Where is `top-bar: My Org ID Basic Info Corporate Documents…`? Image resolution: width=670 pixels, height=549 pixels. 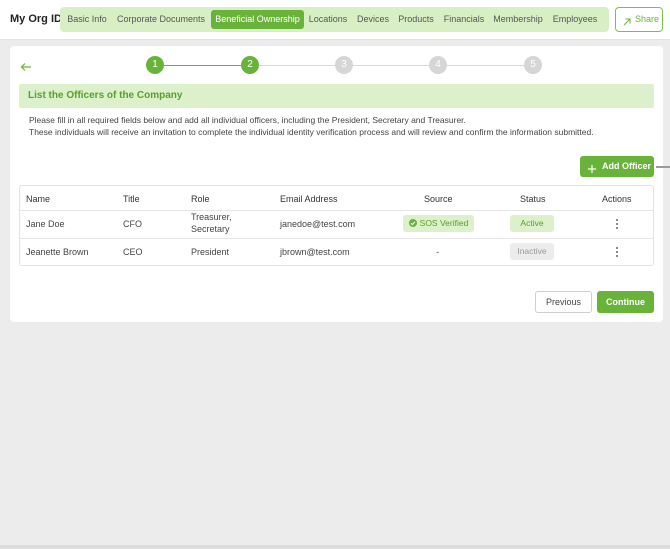 top-bar: My Org ID Basic Info Corporate Documents… is located at coordinates (335, 20).